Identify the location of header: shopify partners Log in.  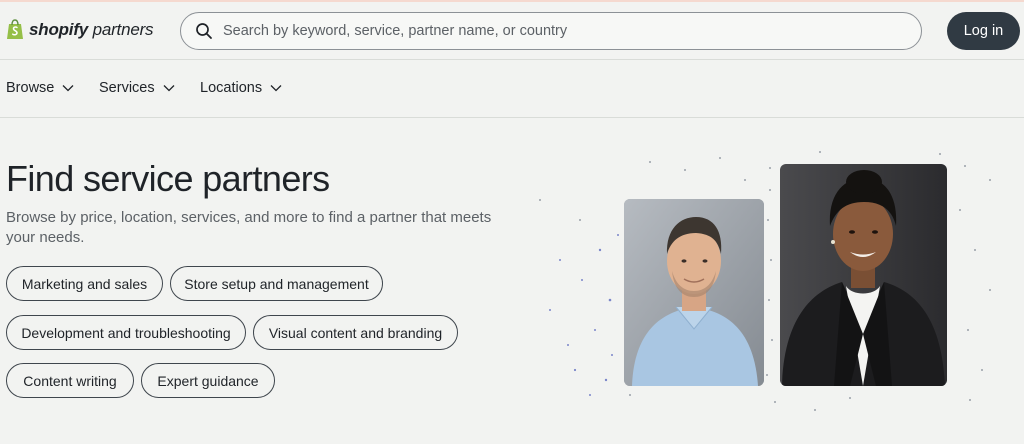
(512, 31).